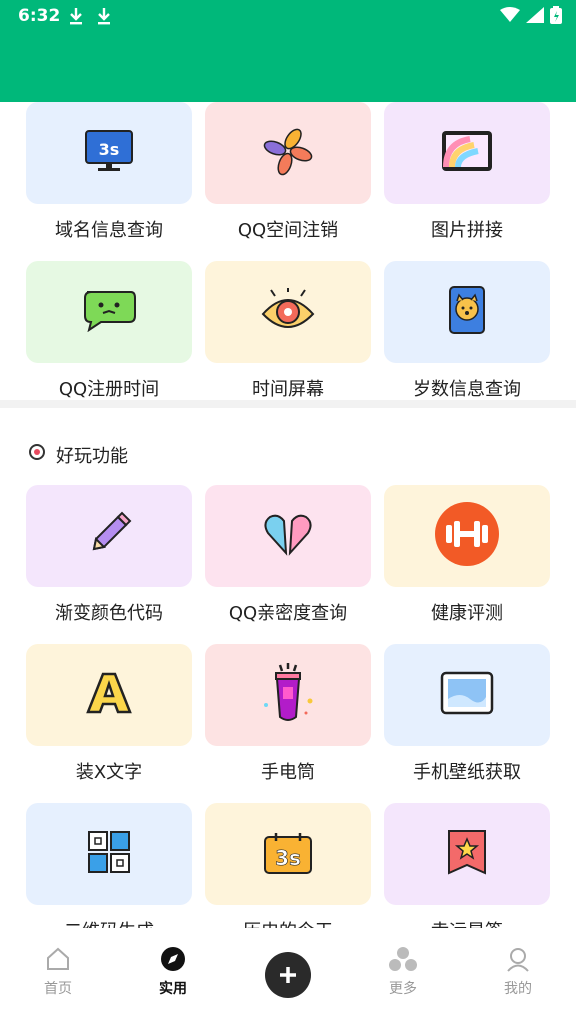 Image resolution: width=576 pixels, height=1024 pixels. Describe the element at coordinates (288, 51) in the screenshot. I see `status-bar: 6:32` at that location.